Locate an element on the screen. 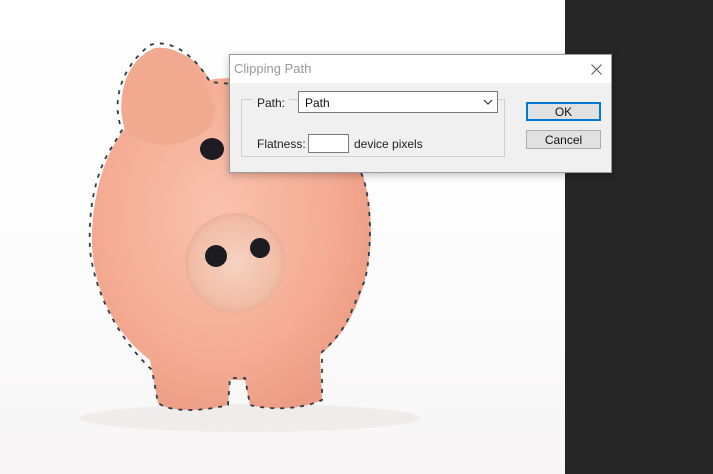  chevron-down-icon is located at coordinates (488, 102).